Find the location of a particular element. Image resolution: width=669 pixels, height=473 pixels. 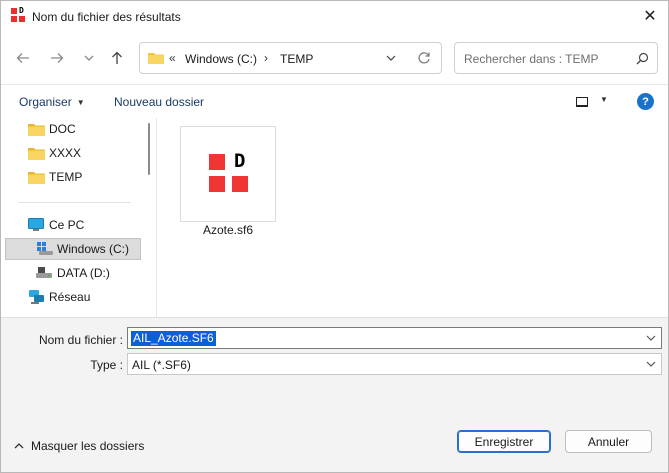

sidebar-item-temp: TEMP is located at coordinates (71, 177).